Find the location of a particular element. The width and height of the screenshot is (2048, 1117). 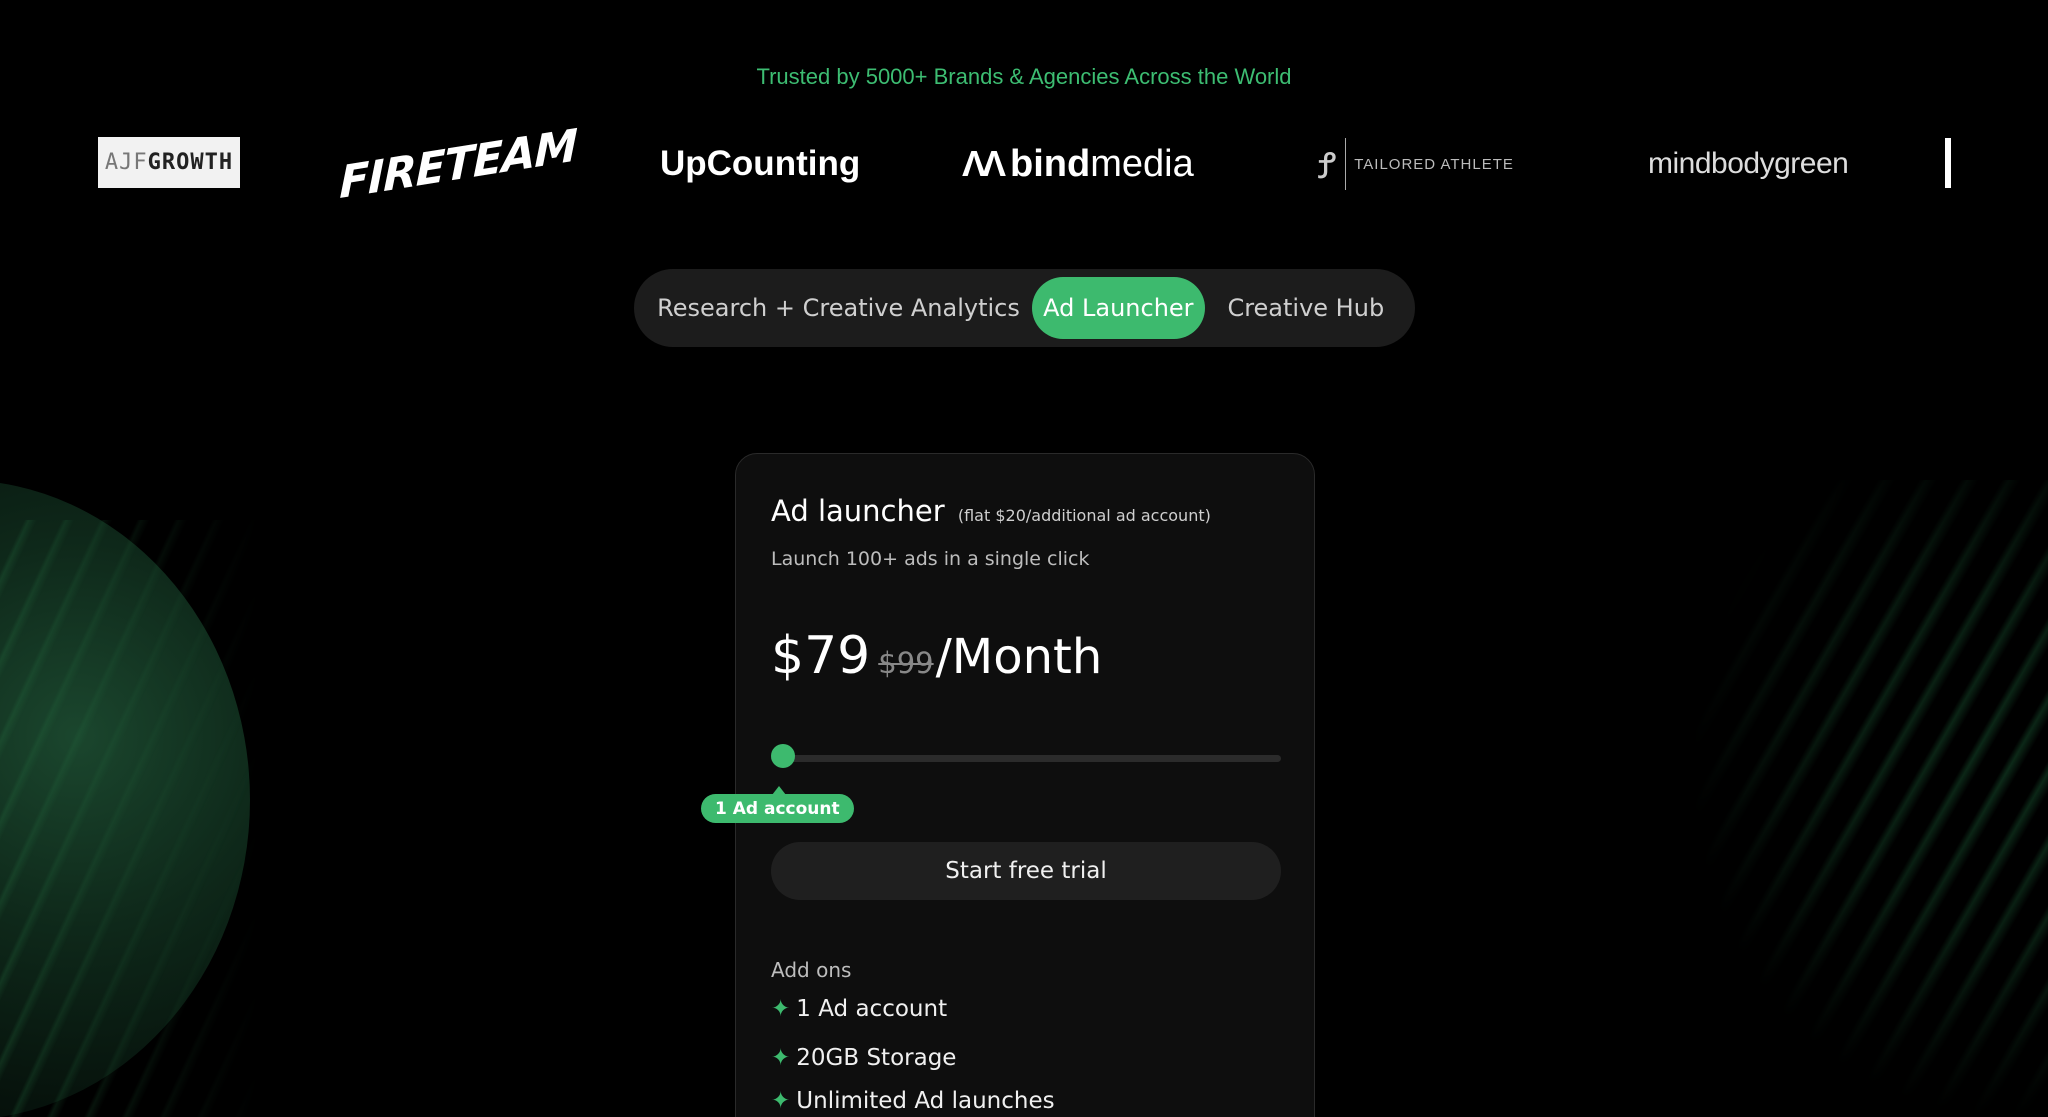

tailored-athlete-monogram-icon: Ꝭ is located at coordinates (1328, 166).